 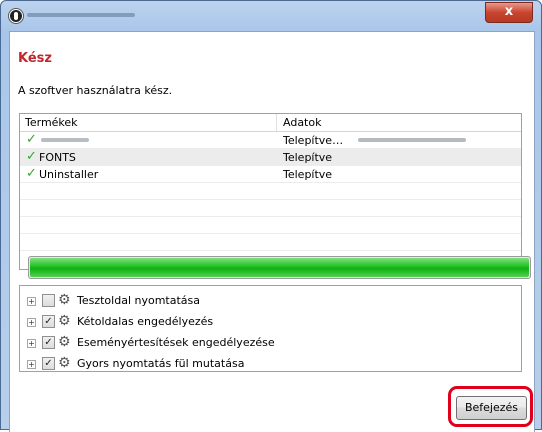 I want to click on column-header-products: Termékek, so click(x=51, y=122).